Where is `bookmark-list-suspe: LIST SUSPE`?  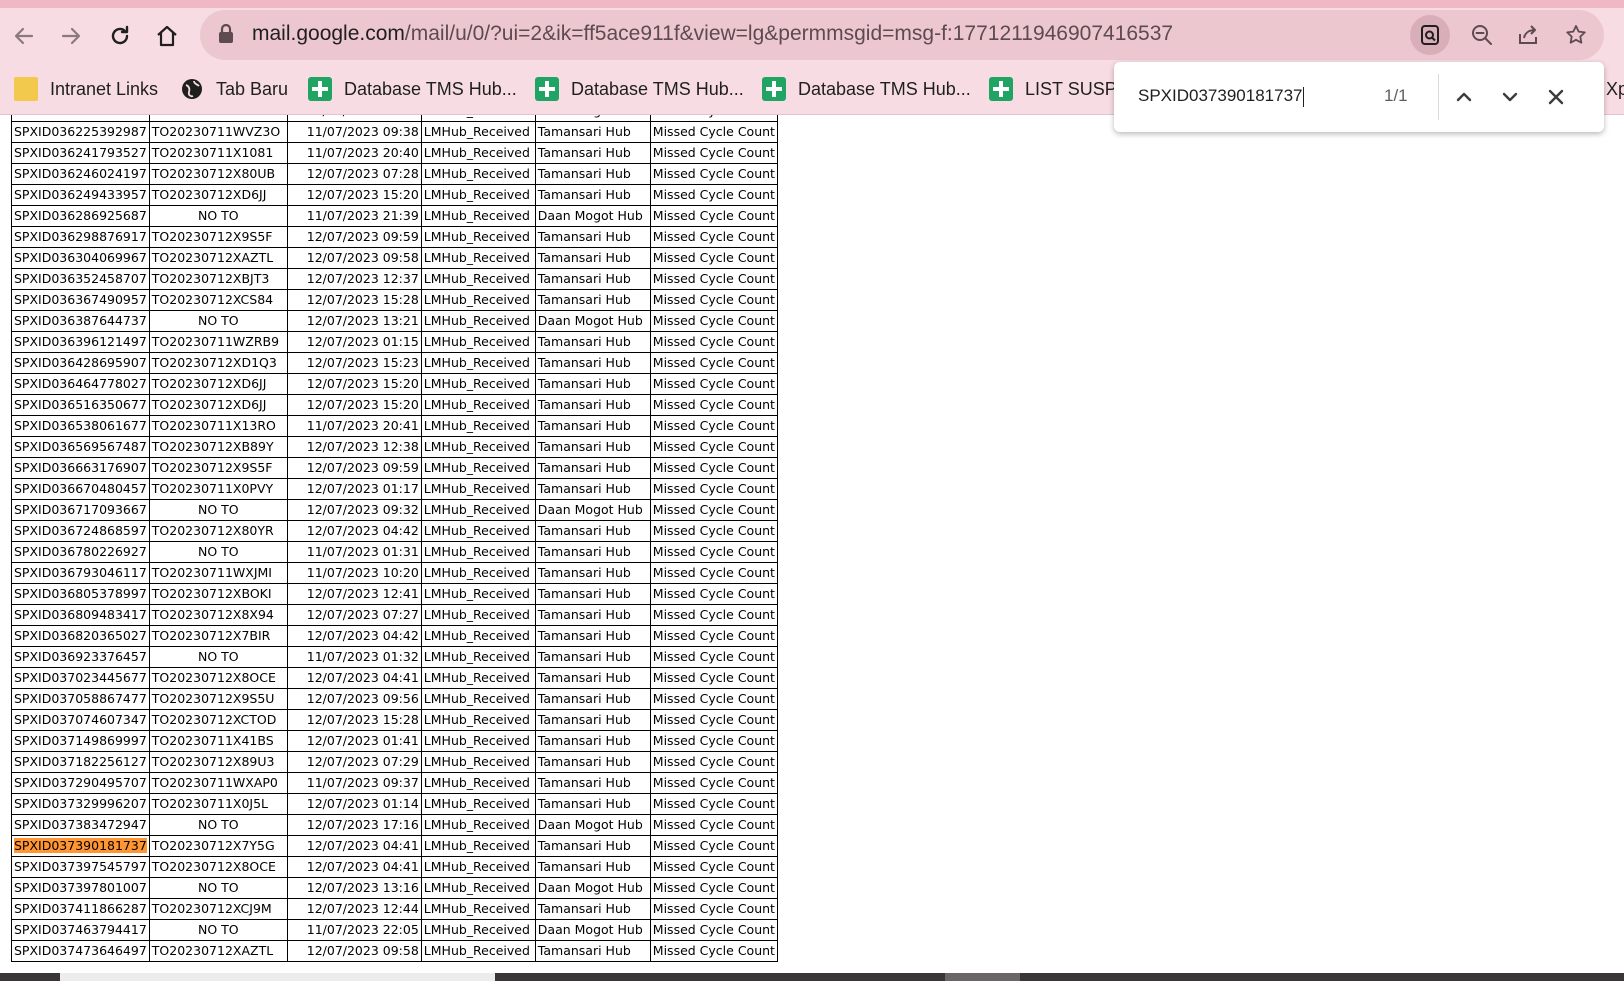
bookmark-list-suspe: LIST SUSPE is located at coordinates (1059, 89).